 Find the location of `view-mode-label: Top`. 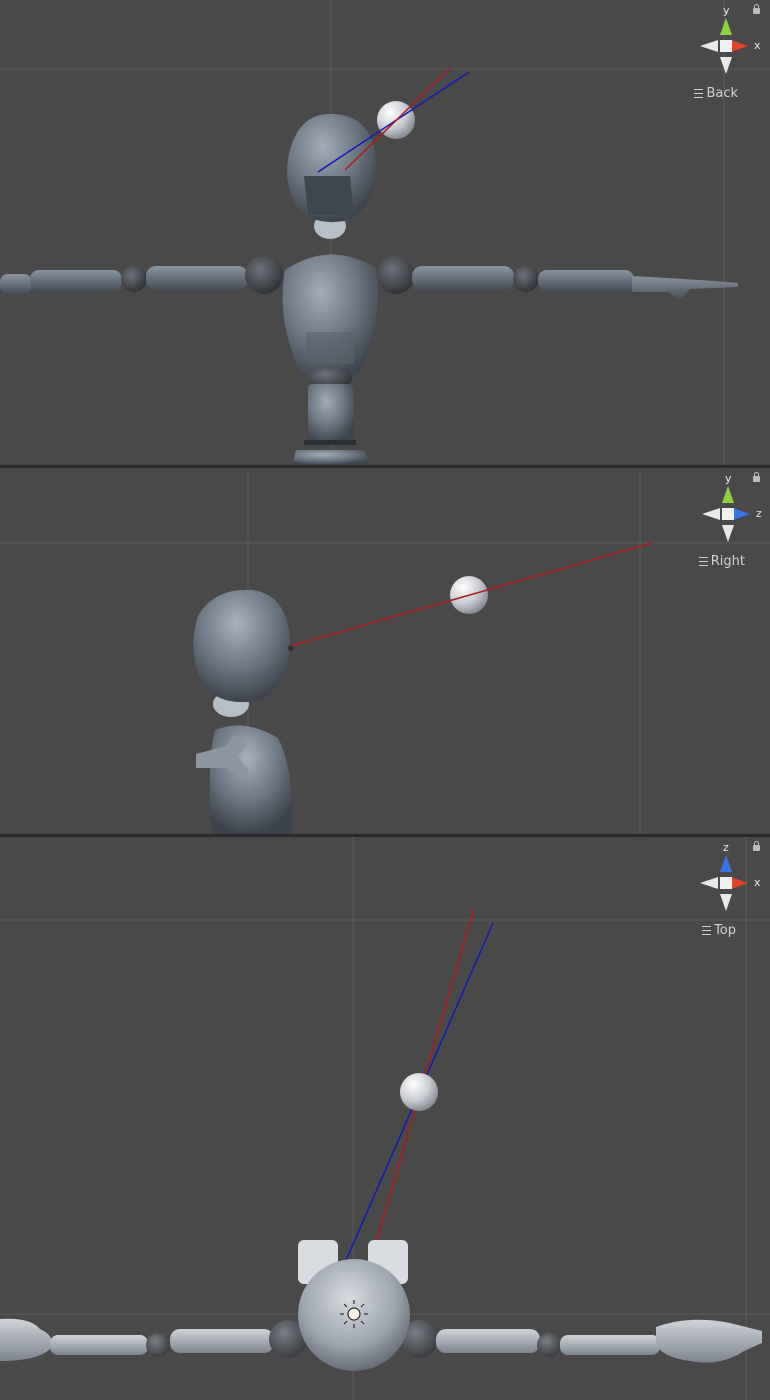

view-mode-label: Top is located at coordinates (725, 930).